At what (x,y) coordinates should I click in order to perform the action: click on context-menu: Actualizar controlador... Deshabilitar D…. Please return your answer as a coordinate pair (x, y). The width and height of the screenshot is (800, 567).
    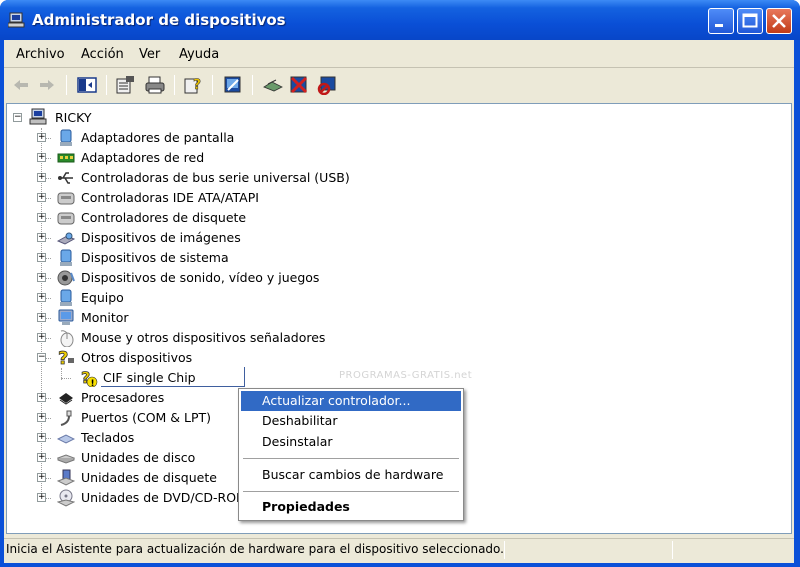
    Looking at the image, I should click on (351, 454).